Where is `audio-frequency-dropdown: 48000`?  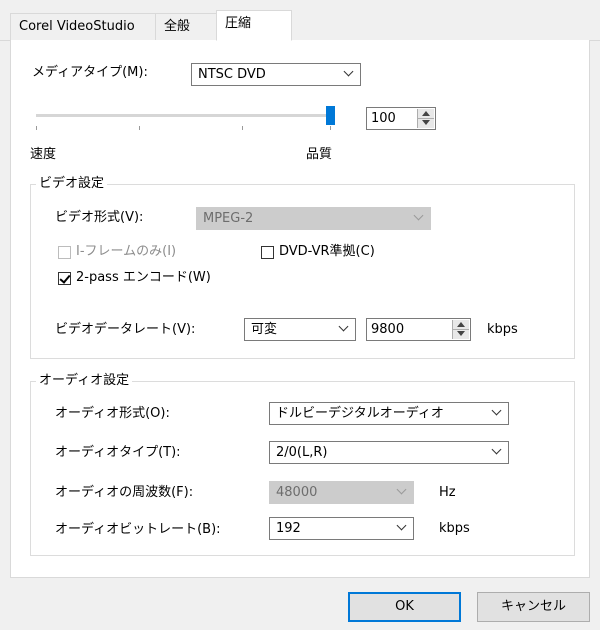 audio-frequency-dropdown: 48000 is located at coordinates (341, 492).